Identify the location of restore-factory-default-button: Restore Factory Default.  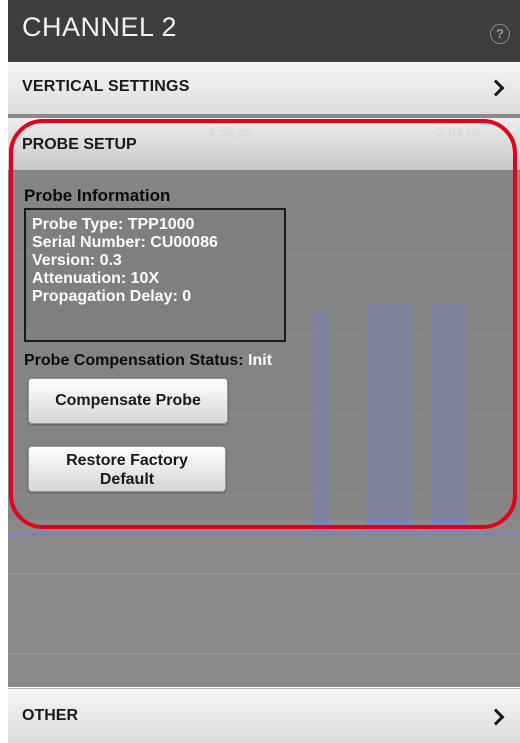
(127, 469).